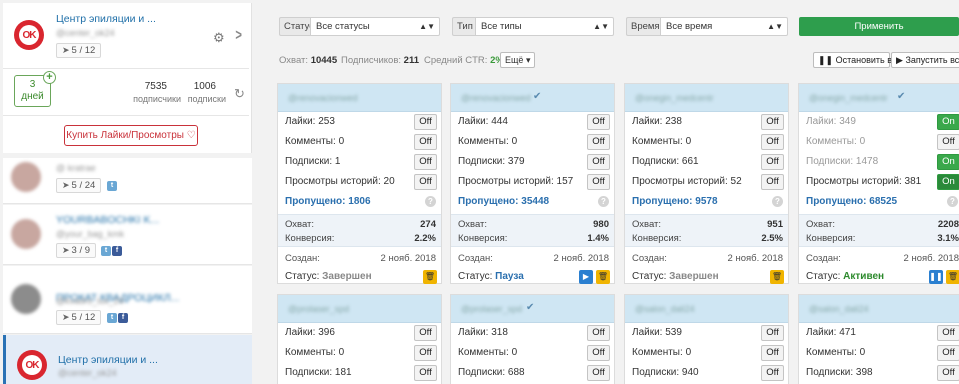 The image size is (959, 384). Describe the element at coordinates (300, 224) in the screenshot. I see `reach-label: Охват:` at that location.